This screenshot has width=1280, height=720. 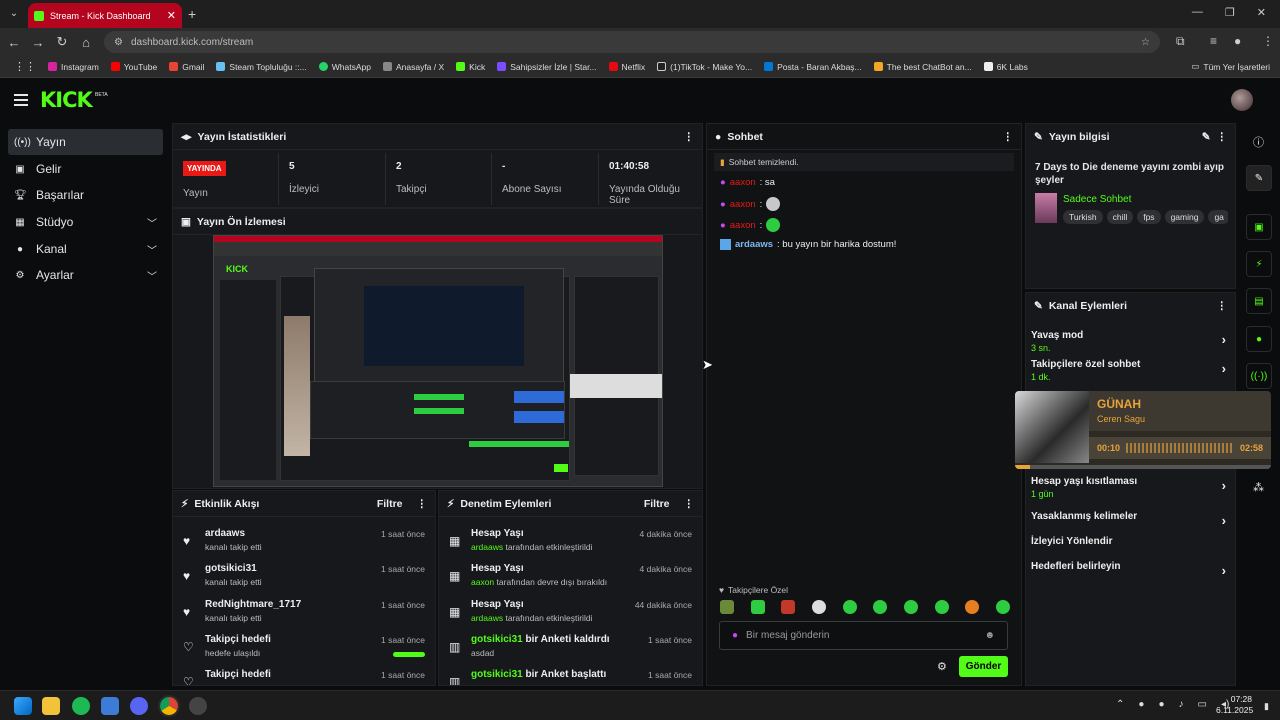 What do you see at coordinates (1259, 264) in the screenshot?
I see `lightning-tool-icon: ⚡︎` at bounding box center [1259, 264].